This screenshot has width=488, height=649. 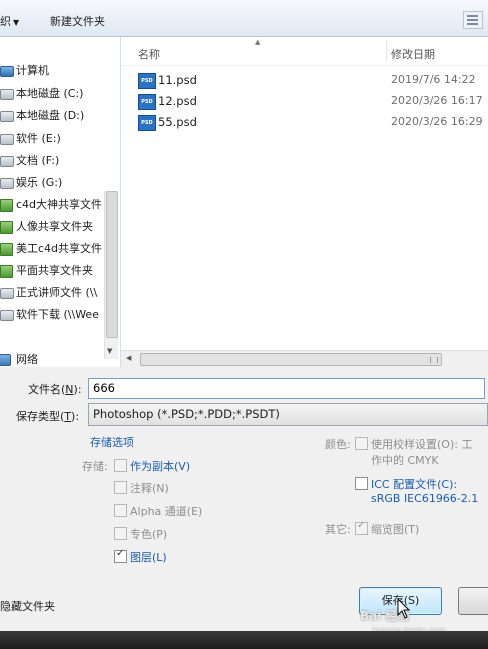 I want to click on scroll-grip-icon, so click(x=434, y=360).